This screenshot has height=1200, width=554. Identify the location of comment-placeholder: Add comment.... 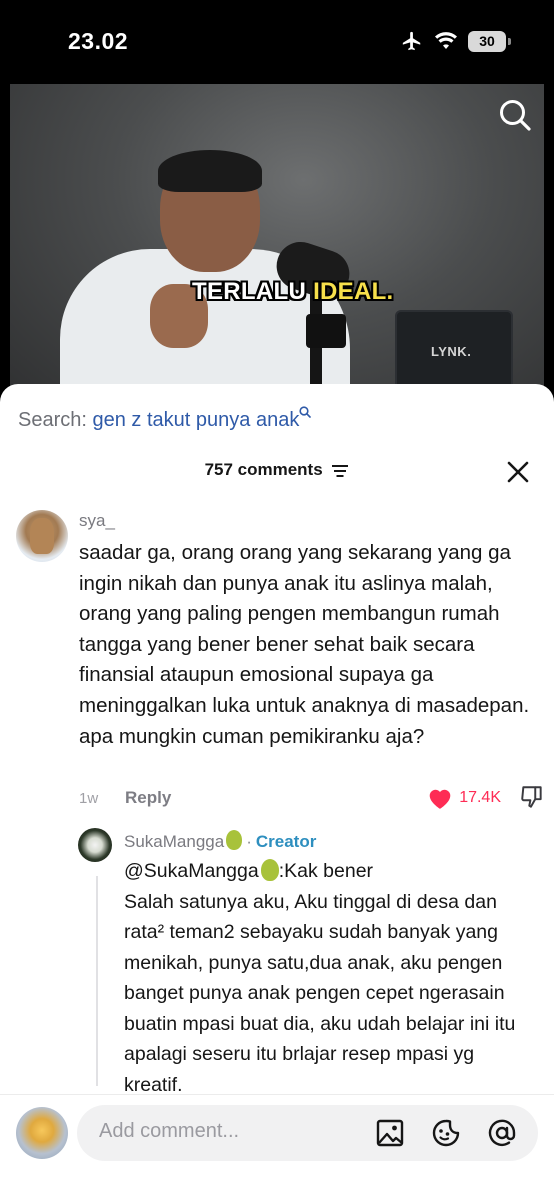
(169, 1131).